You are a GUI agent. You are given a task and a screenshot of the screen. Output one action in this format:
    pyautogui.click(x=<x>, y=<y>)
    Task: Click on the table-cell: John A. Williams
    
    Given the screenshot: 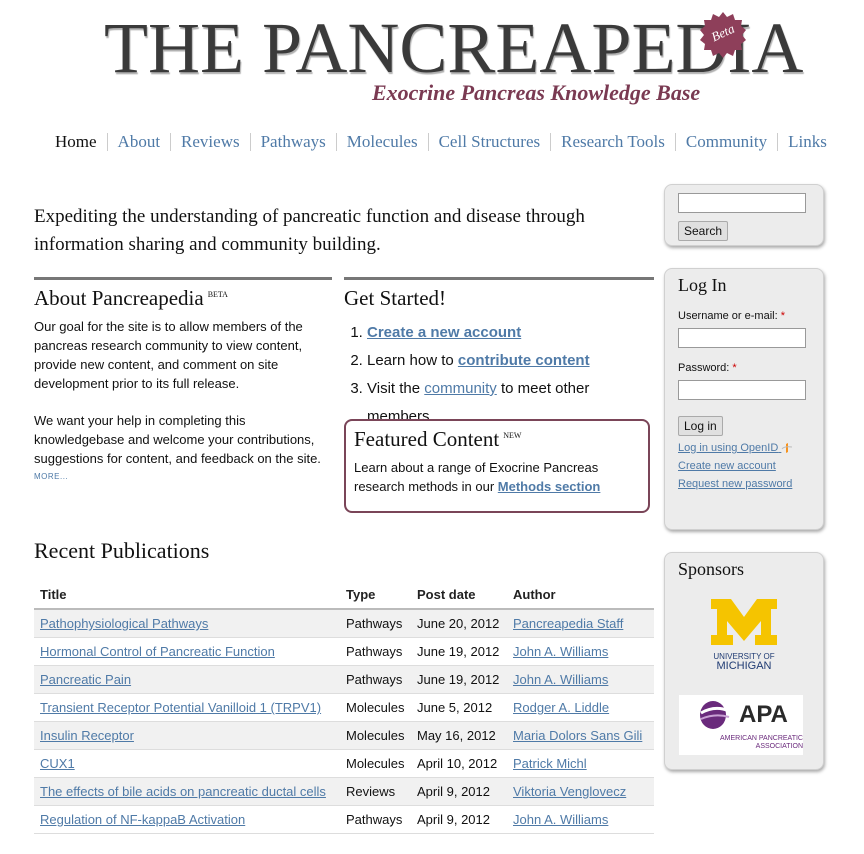 What is the action you would take?
    pyautogui.click(x=580, y=651)
    